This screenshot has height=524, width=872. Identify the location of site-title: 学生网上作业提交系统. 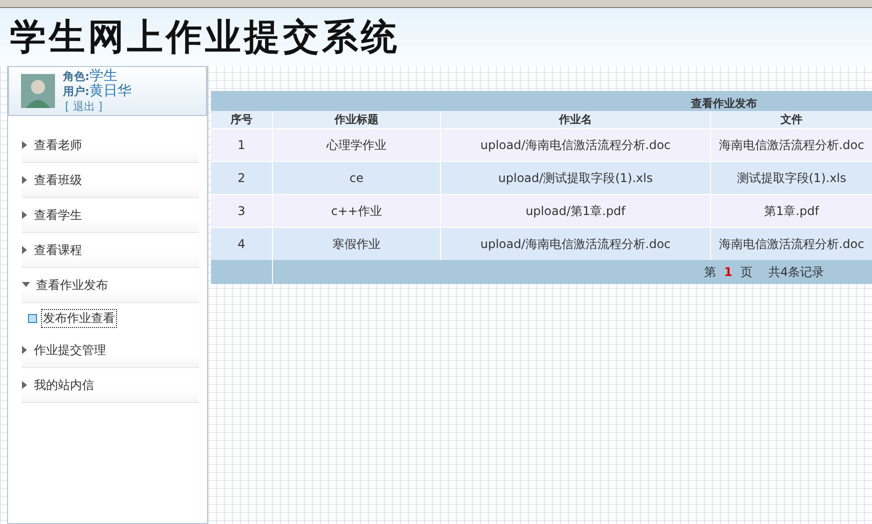
(205, 37).